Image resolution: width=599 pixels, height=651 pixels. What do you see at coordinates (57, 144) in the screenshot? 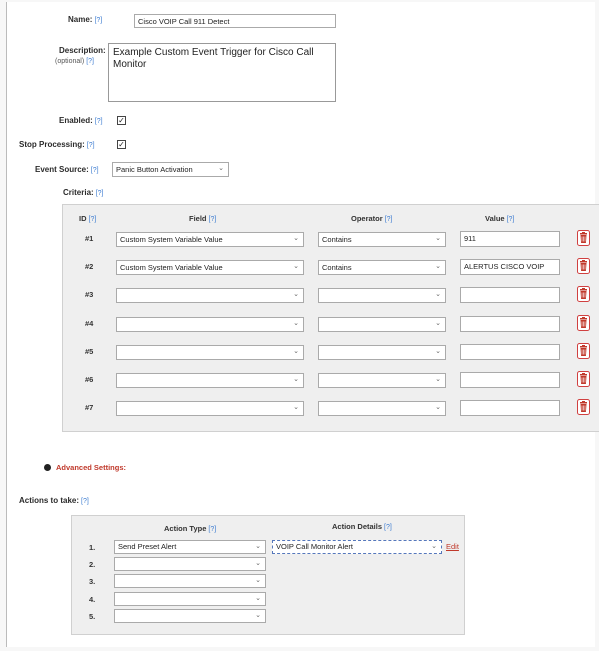
I see `stop-processing-label: Stop Processing: [?]` at bounding box center [57, 144].